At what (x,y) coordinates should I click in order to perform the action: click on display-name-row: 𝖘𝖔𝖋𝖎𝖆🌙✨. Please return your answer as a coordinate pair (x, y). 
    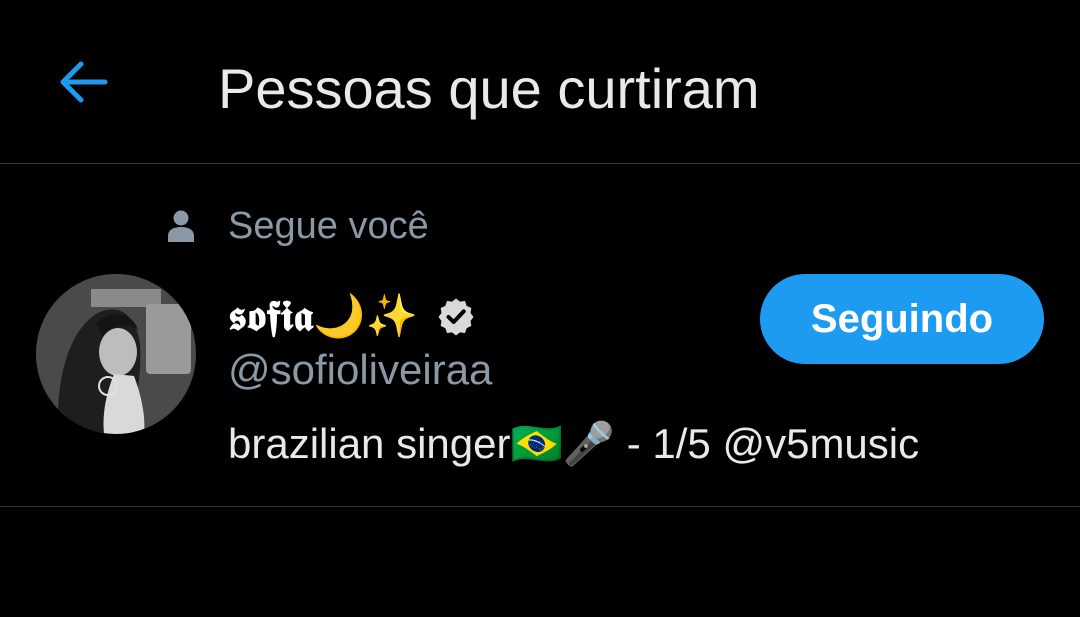
    Looking at the image, I should click on (353, 316).